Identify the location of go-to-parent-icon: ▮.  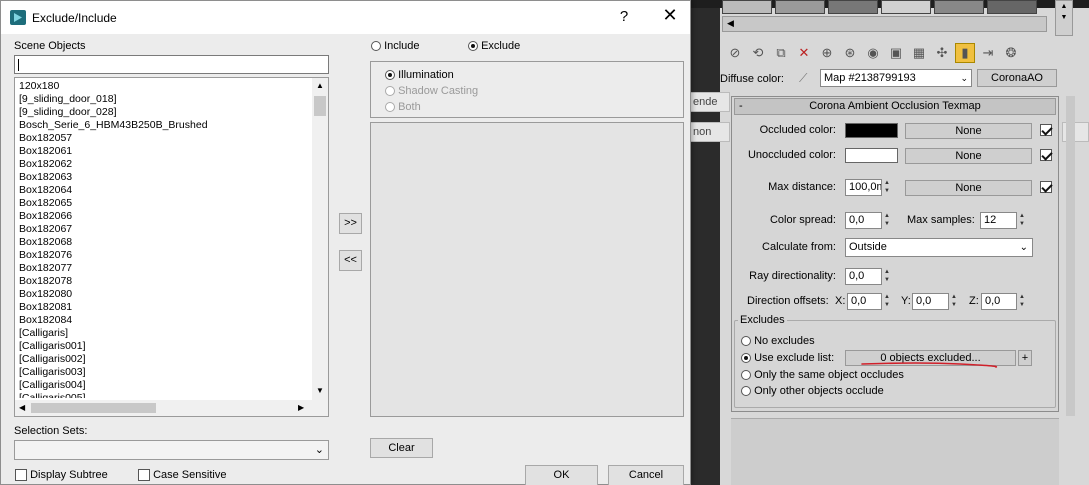
(965, 53).